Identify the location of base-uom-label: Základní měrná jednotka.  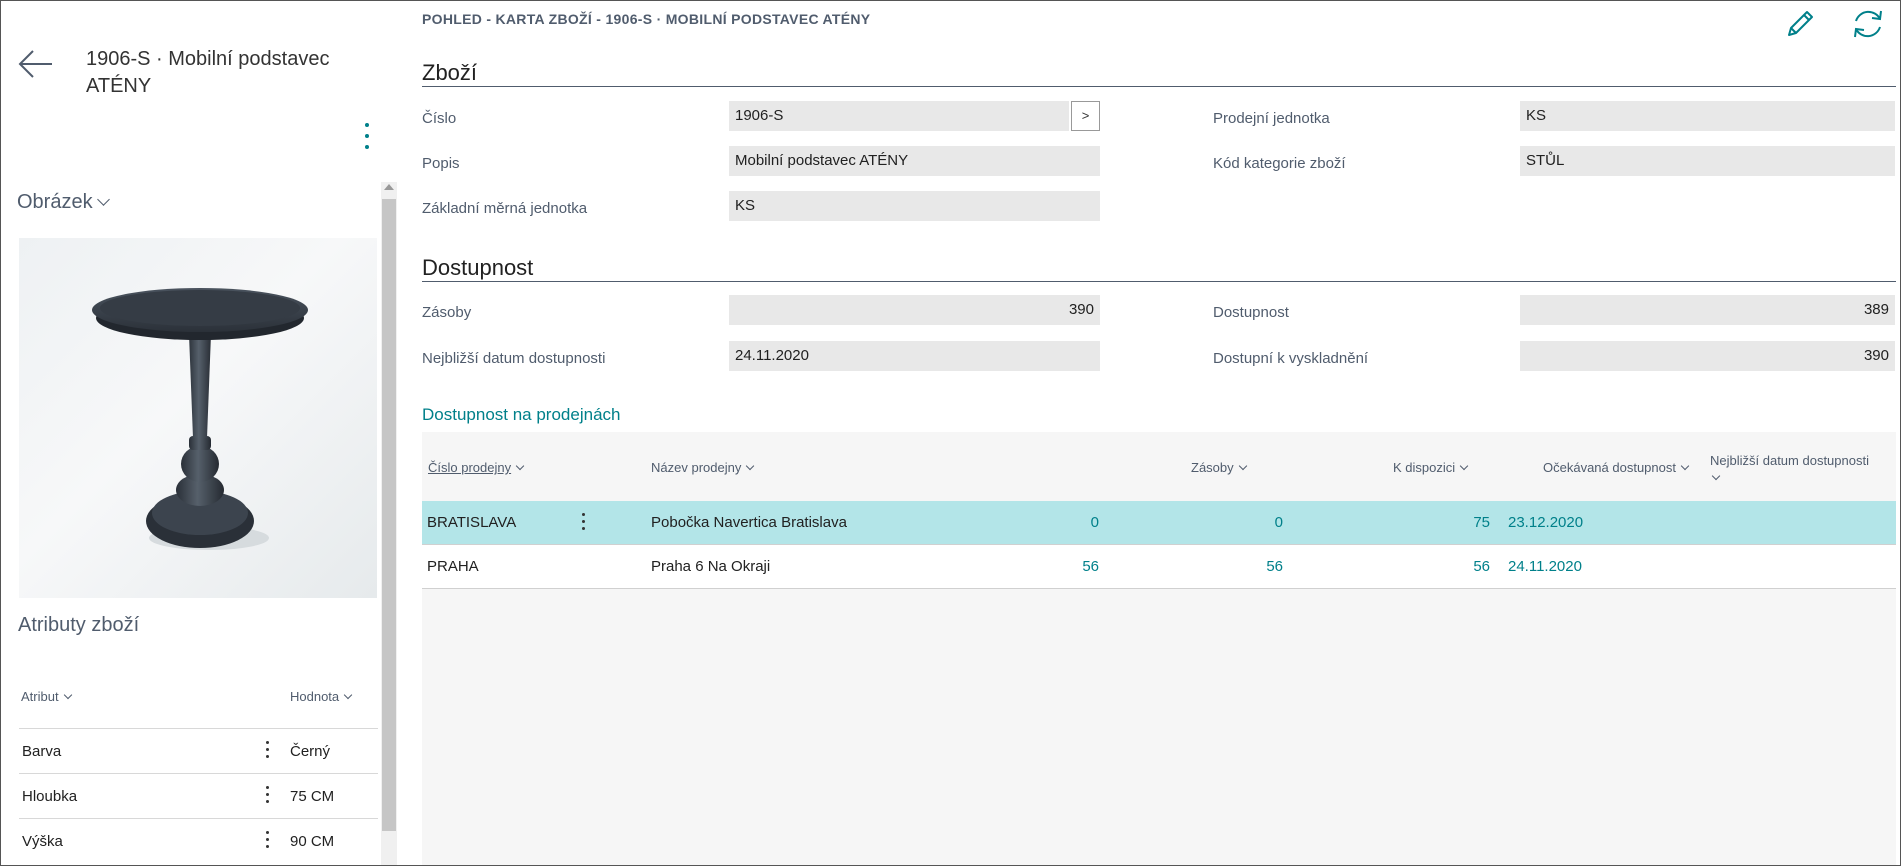
(505, 208).